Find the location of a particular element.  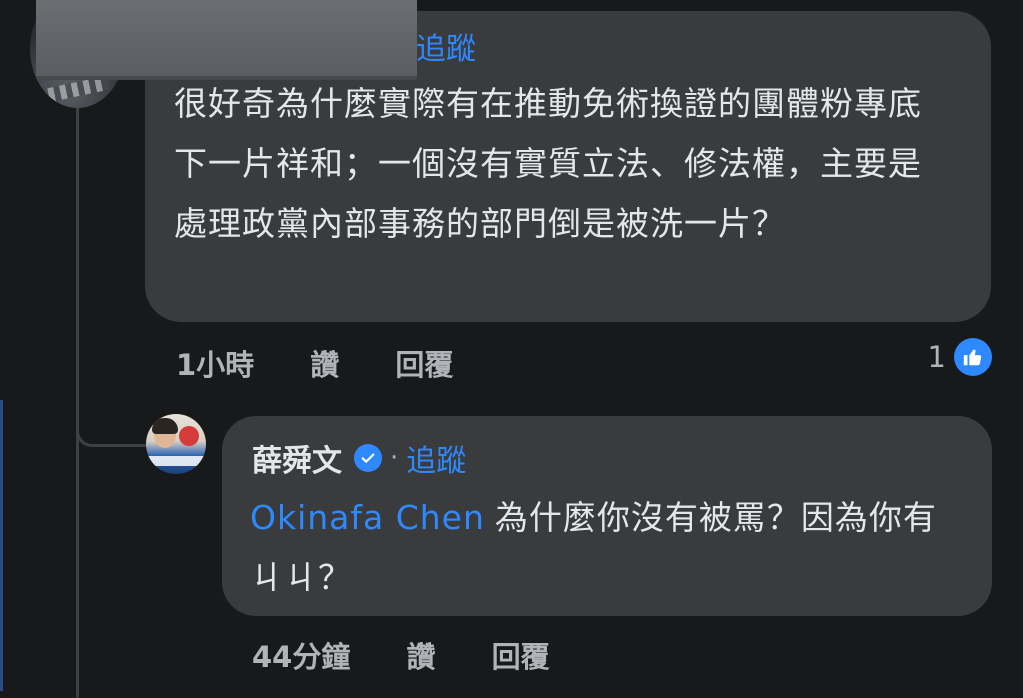

avatar-band is located at coordinates (176, 461).